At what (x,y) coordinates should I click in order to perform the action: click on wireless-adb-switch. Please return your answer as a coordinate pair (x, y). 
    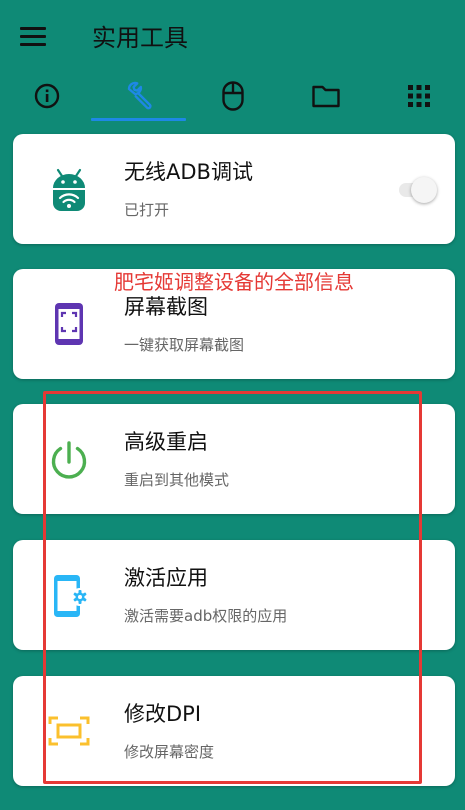
    Looking at the image, I should click on (417, 189).